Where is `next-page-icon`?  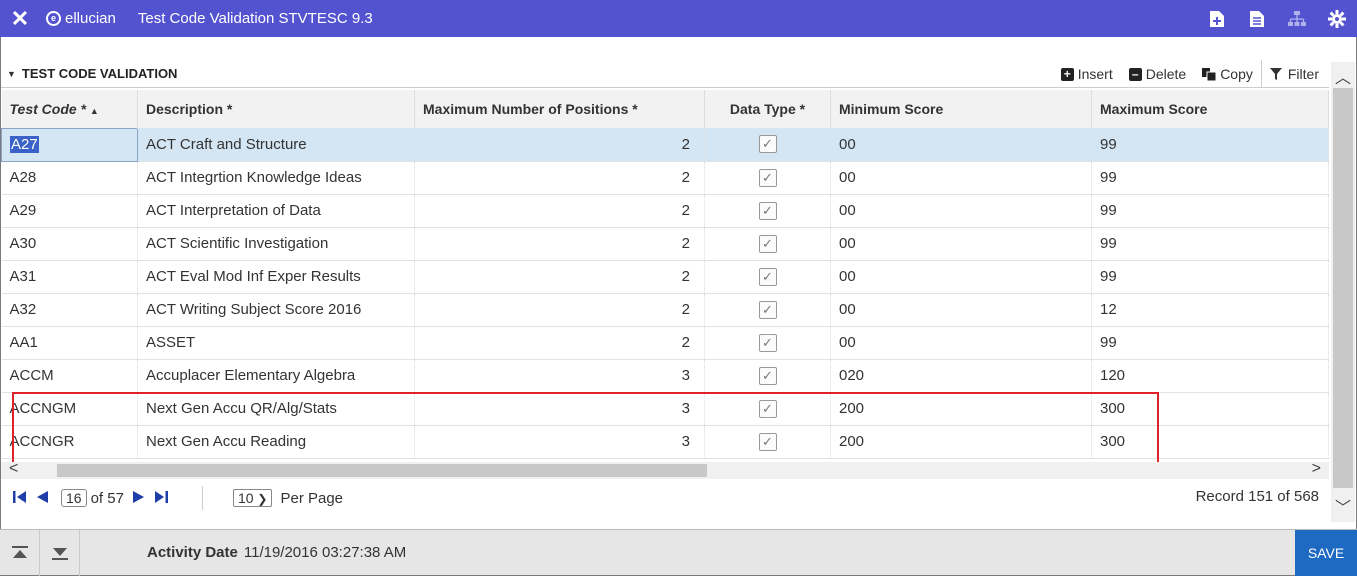
next-page-icon is located at coordinates (139, 498).